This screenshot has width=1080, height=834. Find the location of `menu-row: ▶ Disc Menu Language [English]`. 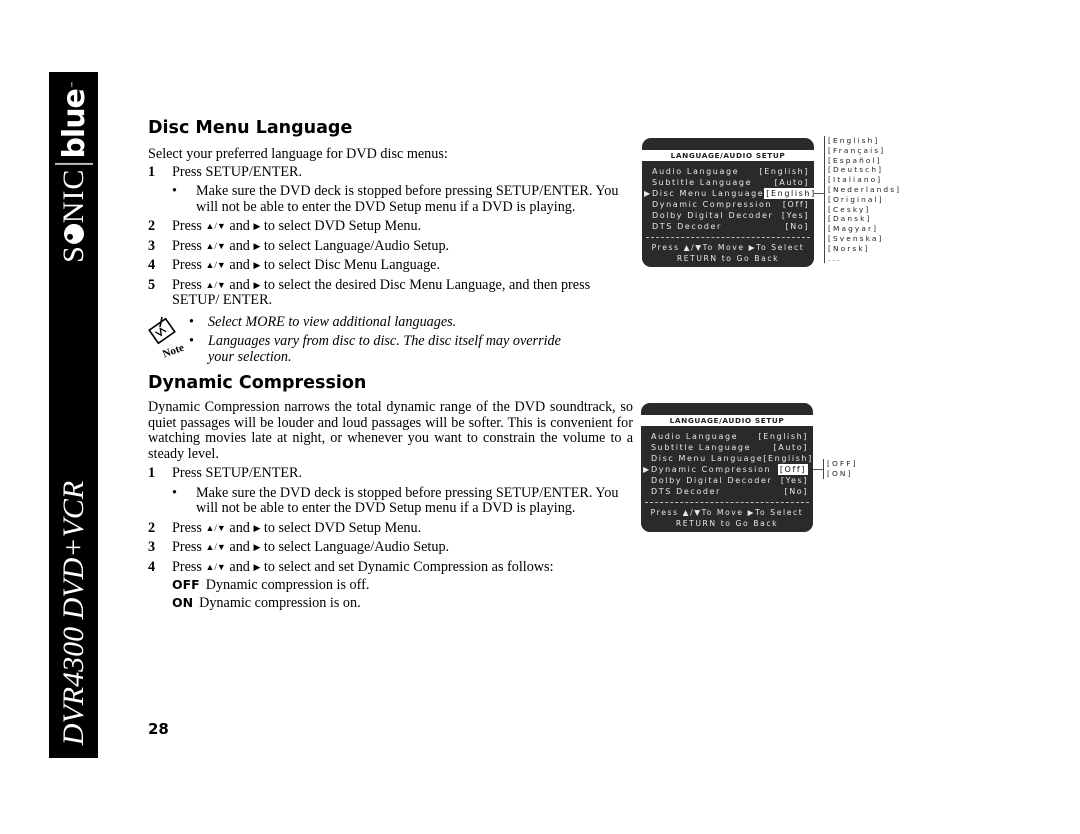

menu-row: ▶ Disc Menu Language [English] is located at coordinates (729, 193).